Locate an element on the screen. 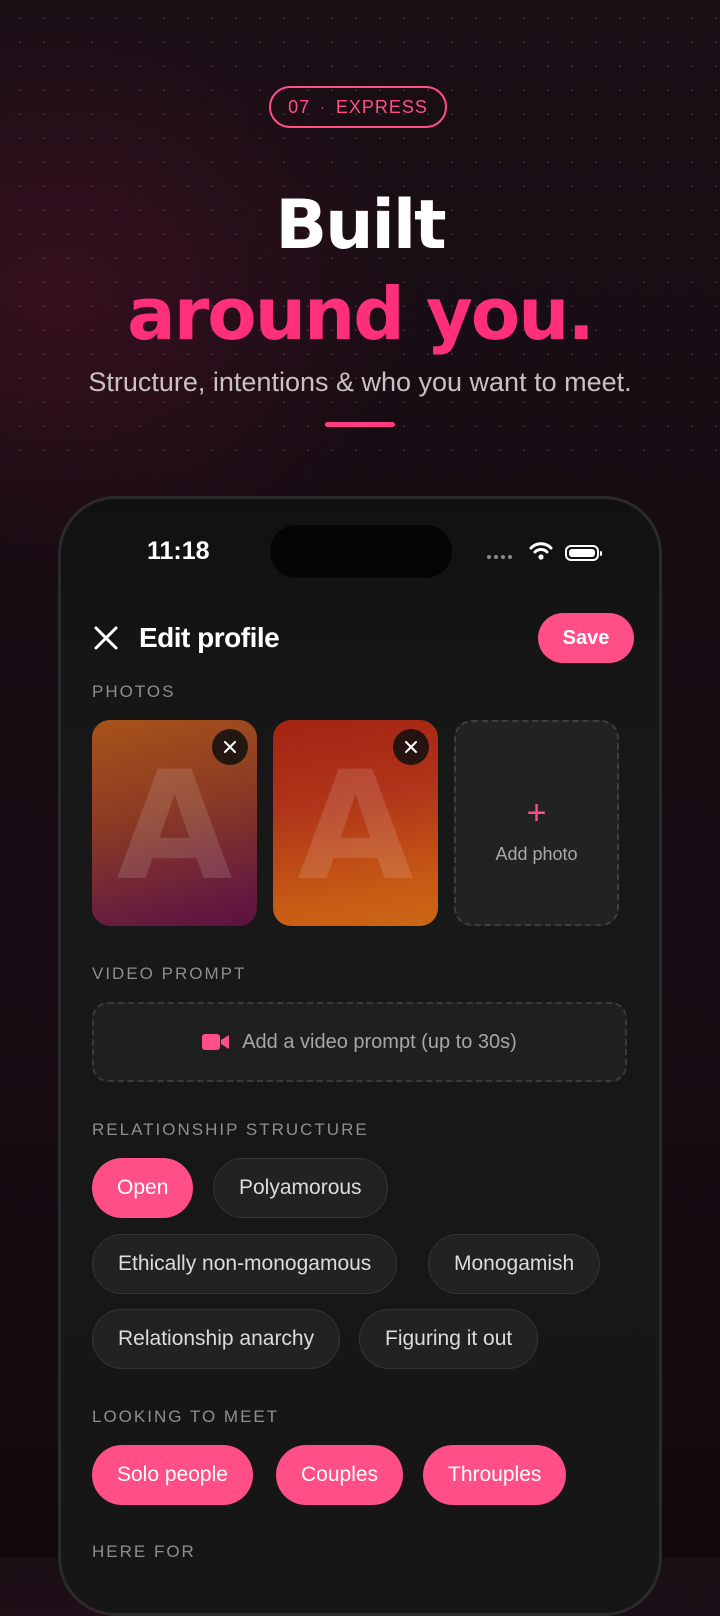 This screenshot has height=1616, width=720. save-button: Save is located at coordinates (586, 638).